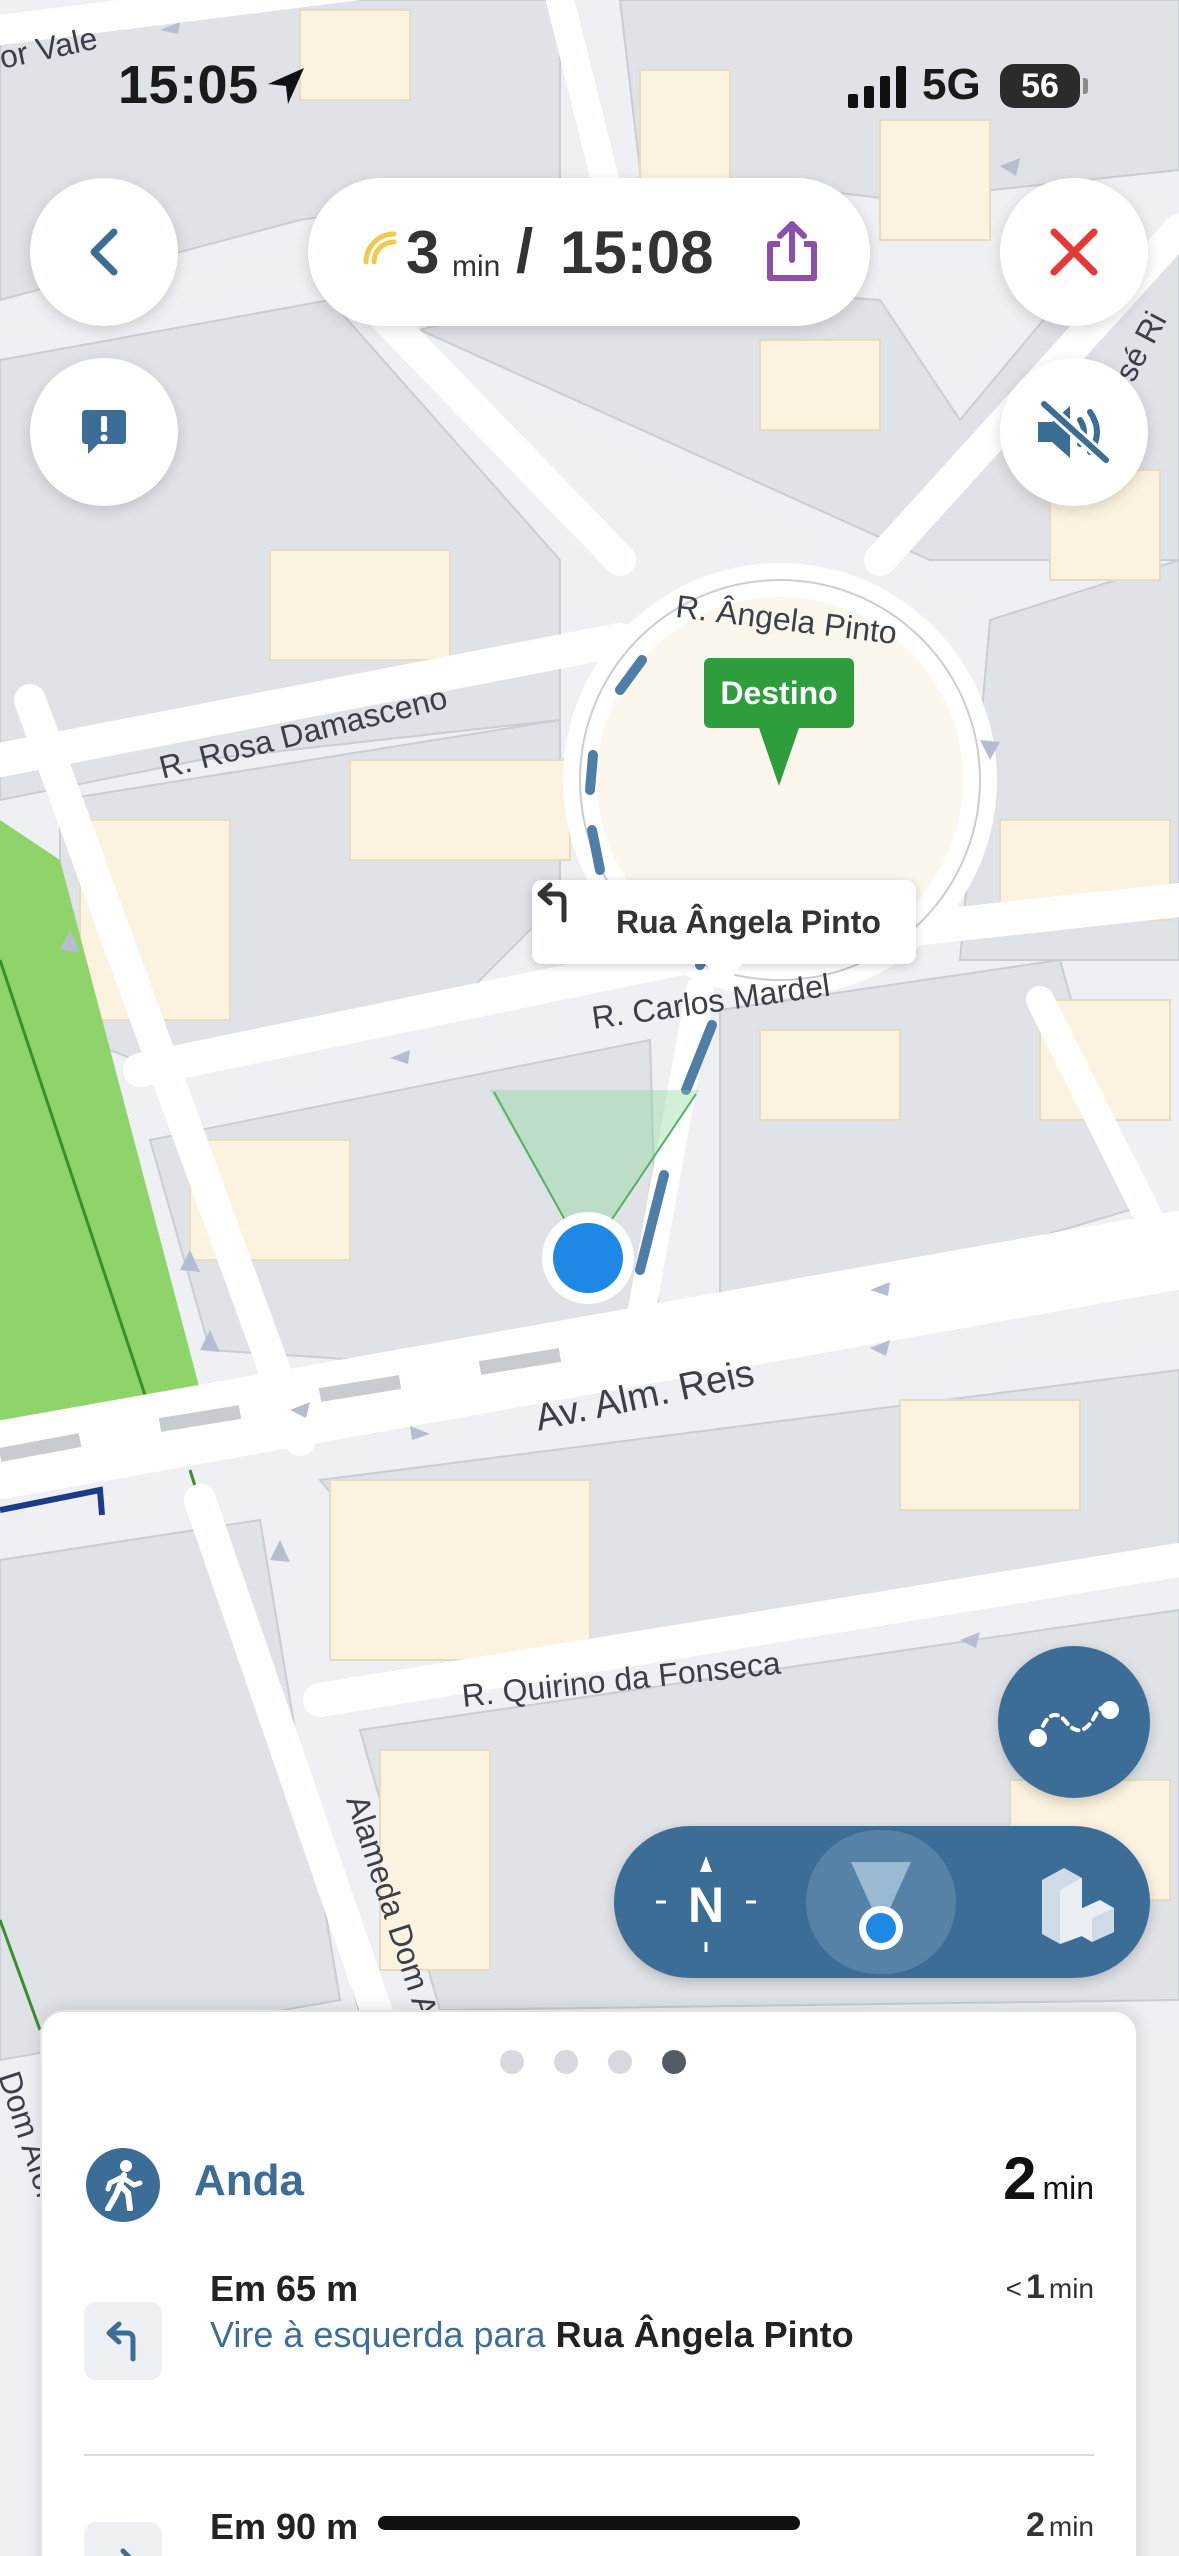  I want to click on step-duration-value: 1, so click(1035, 2287).